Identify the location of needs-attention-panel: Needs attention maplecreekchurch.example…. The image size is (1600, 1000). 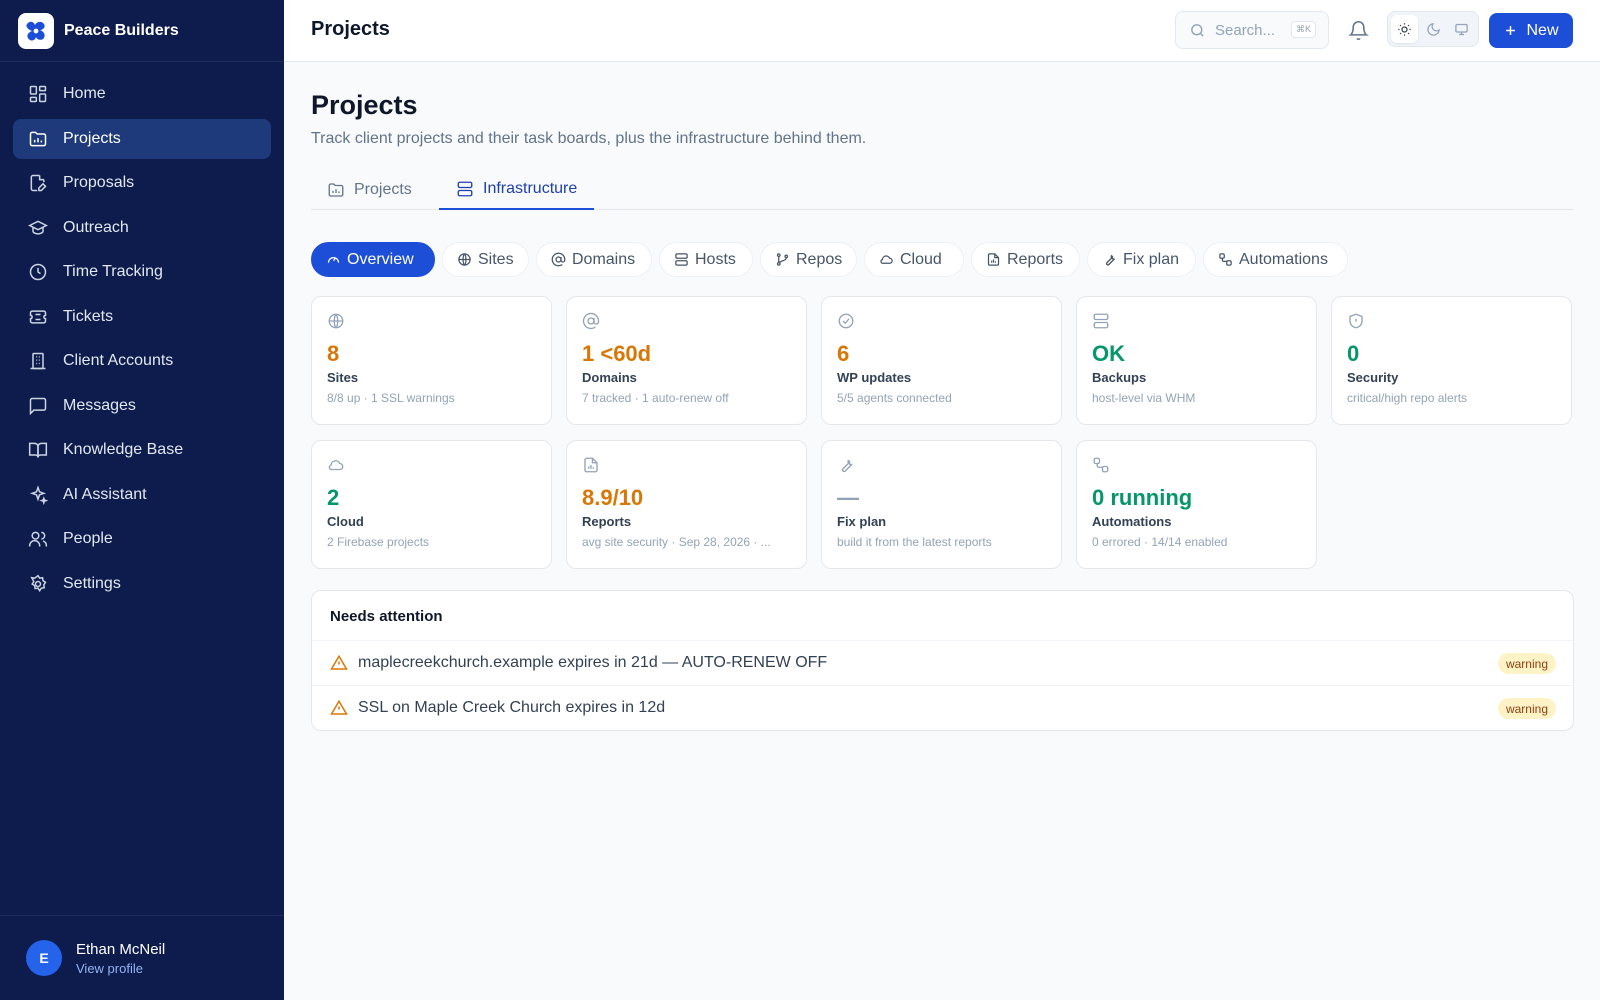
(942, 660).